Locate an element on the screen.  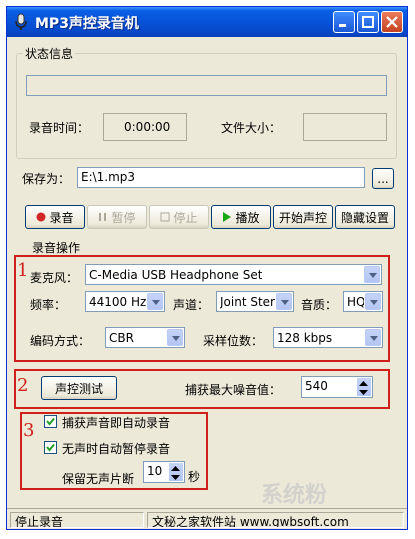
record-ops-legend: 录音操作 is located at coordinates (56, 248).